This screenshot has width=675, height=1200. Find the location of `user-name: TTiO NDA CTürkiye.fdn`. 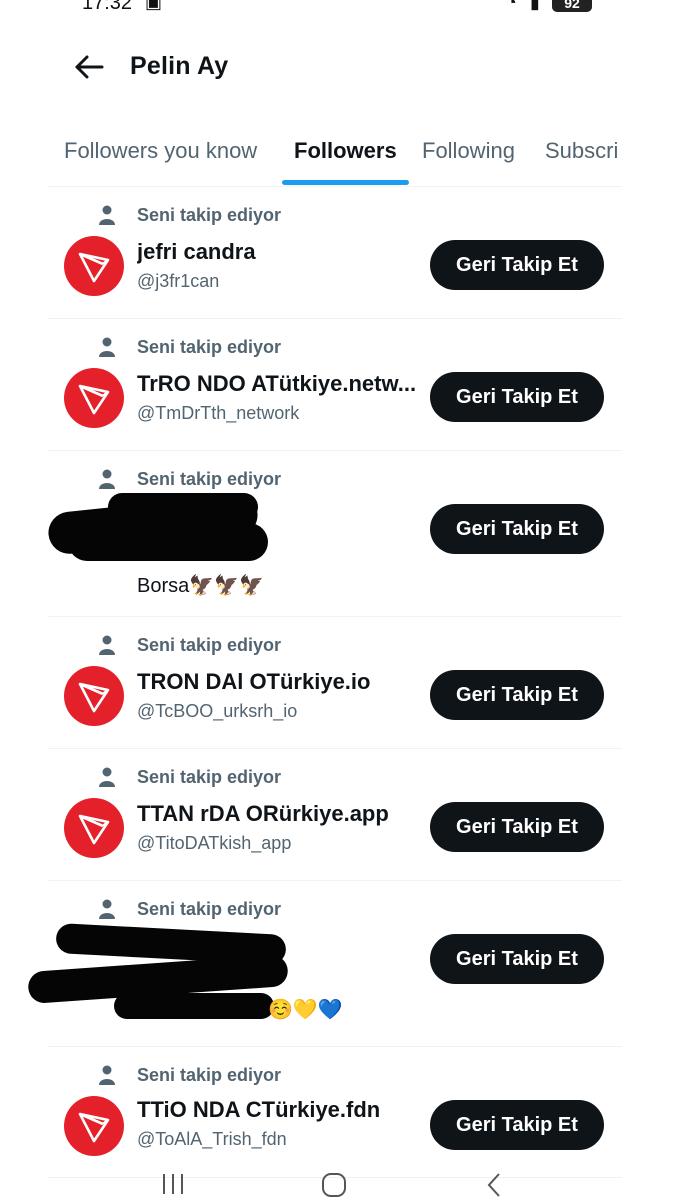

user-name: TTiO NDA CTürkiye.fdn is located at coordinates (258, 1110).